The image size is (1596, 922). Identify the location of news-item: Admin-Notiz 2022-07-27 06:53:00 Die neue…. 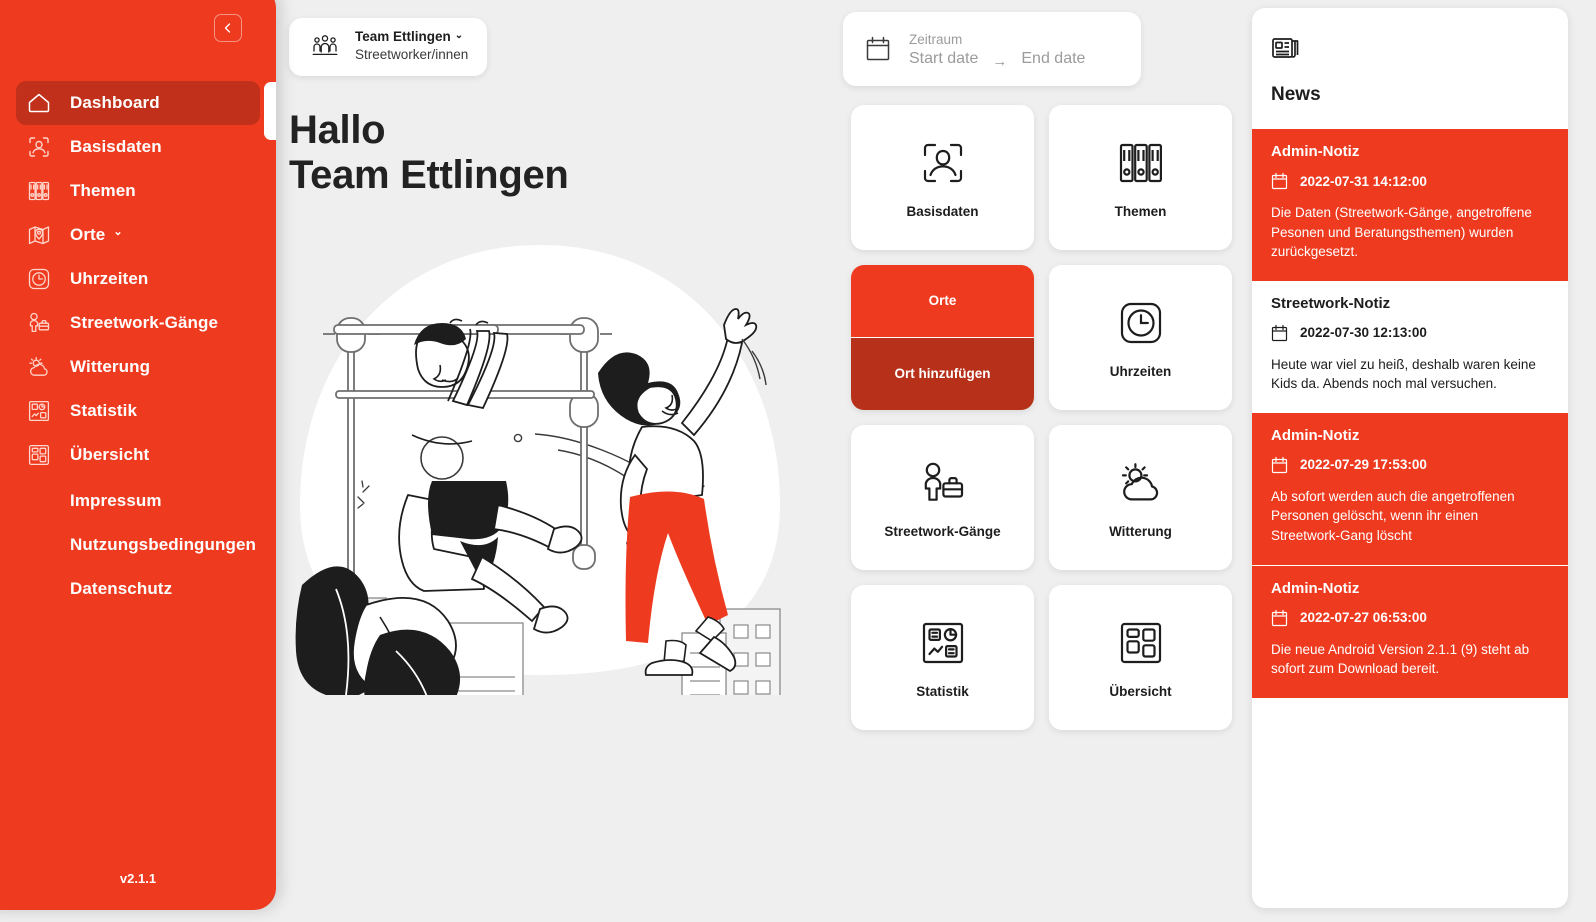
(1410, 631).